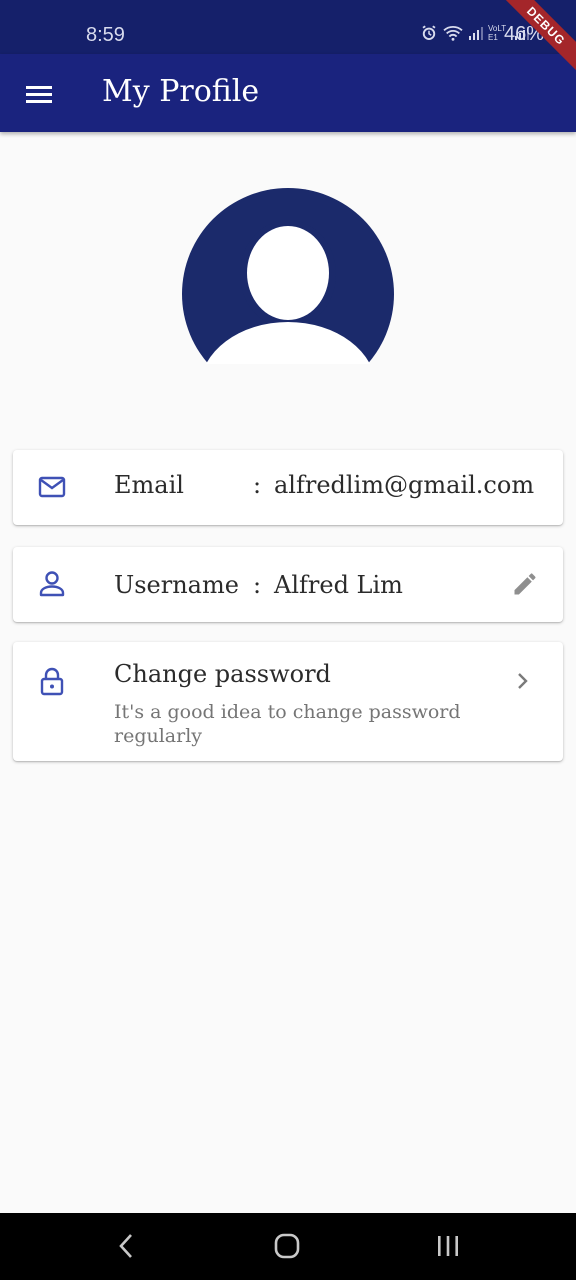 This screenshot has height=1280, width=576. I want to click on status-time: 8:59, so click(105, 35).